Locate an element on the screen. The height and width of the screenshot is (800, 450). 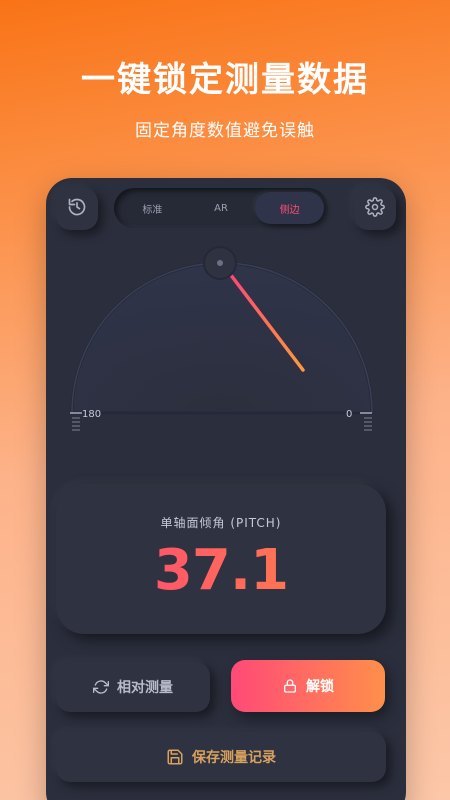
gauge-left-label: 180 is located at coordinates (91, 414).